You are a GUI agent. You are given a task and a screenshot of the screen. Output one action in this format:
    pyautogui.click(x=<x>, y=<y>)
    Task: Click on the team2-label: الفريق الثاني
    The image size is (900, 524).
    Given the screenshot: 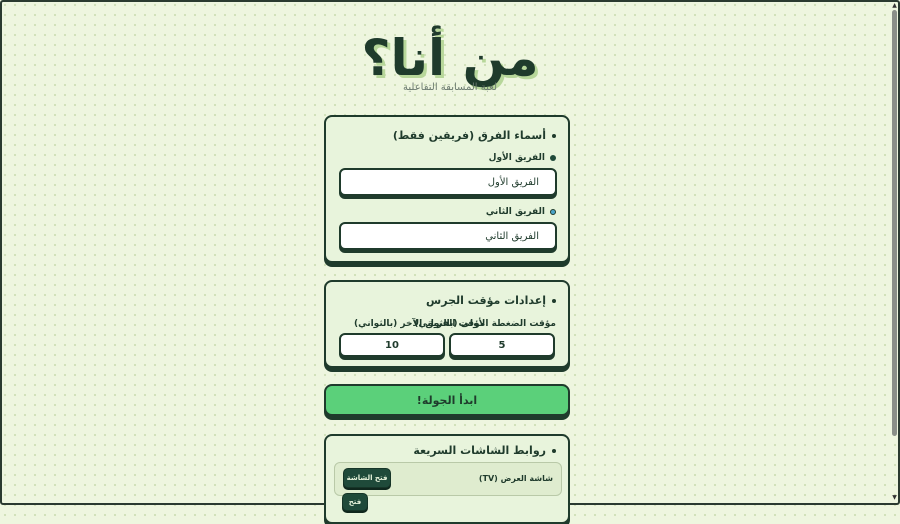 What is the action you would take?
    pyautogui.click(x=521, y=212)
    